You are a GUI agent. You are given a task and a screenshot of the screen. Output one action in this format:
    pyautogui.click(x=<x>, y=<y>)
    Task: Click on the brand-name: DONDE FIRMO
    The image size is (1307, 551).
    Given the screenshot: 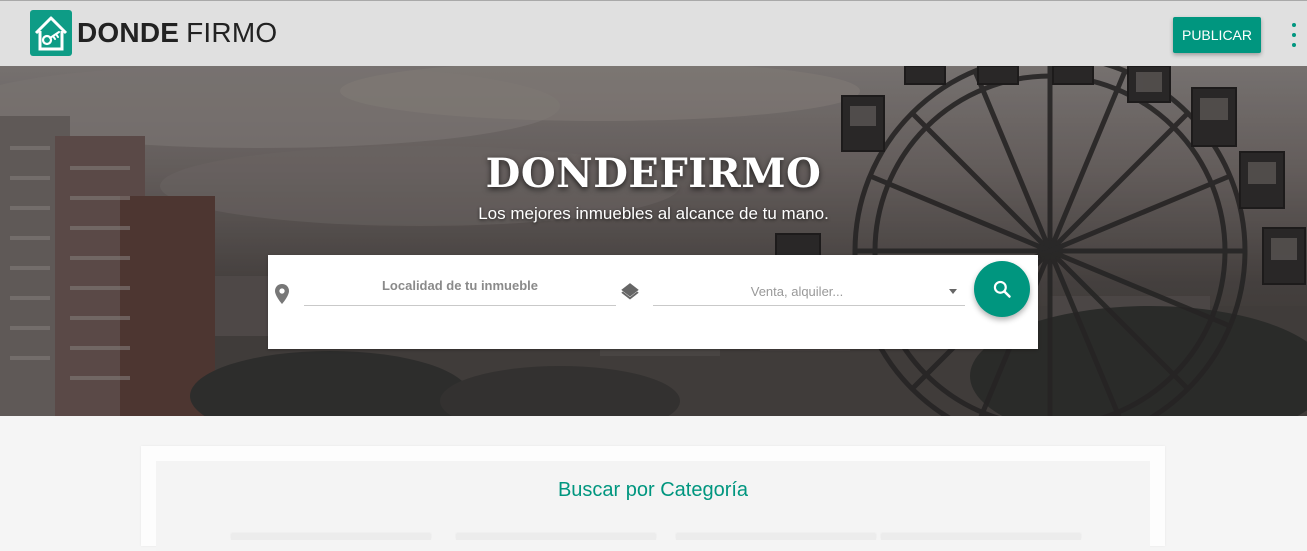 What is the action you would take?
    pyautogui.click(x=177, y=33)
    